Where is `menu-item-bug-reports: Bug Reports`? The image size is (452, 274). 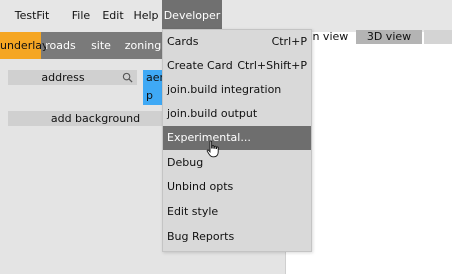 menu-item-bug-reports: Bug Reports is located at coordinates (237, 237).